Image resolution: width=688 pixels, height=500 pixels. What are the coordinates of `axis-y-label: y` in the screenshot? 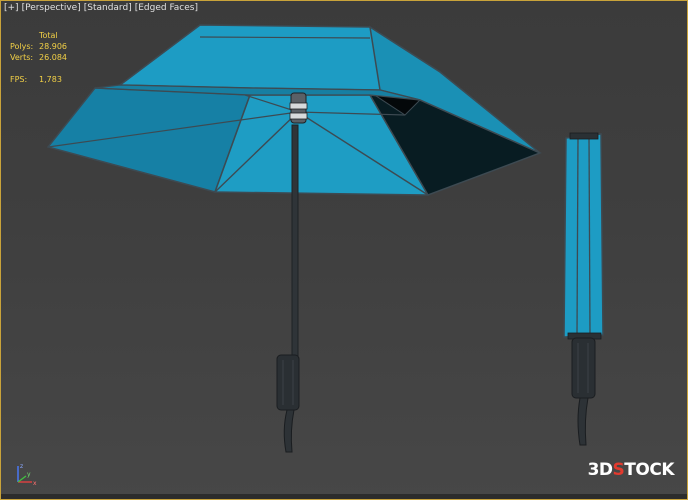 It's located at (29, 474).